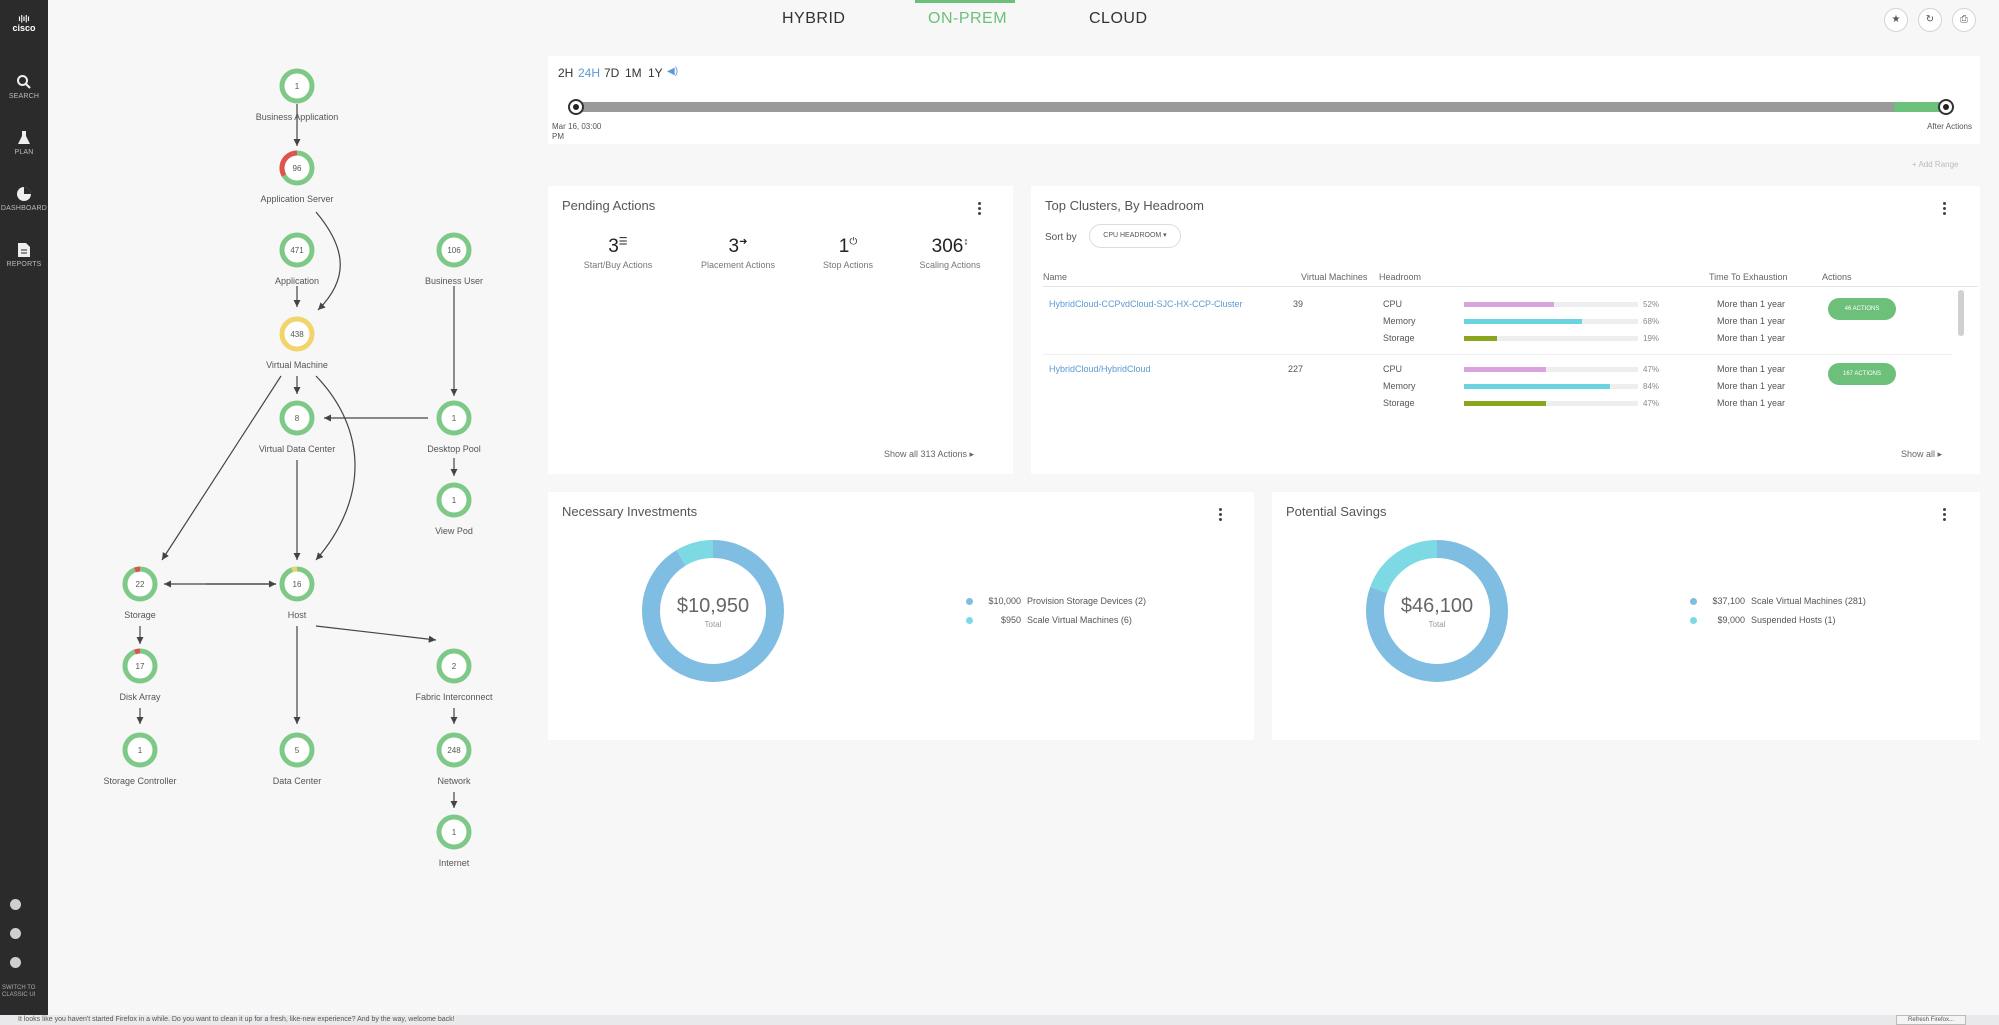 The height and width of the screenshot is (1025, 1999). I want to click on placement-actions: 3➜ Placement Actions, so click(738, 253).